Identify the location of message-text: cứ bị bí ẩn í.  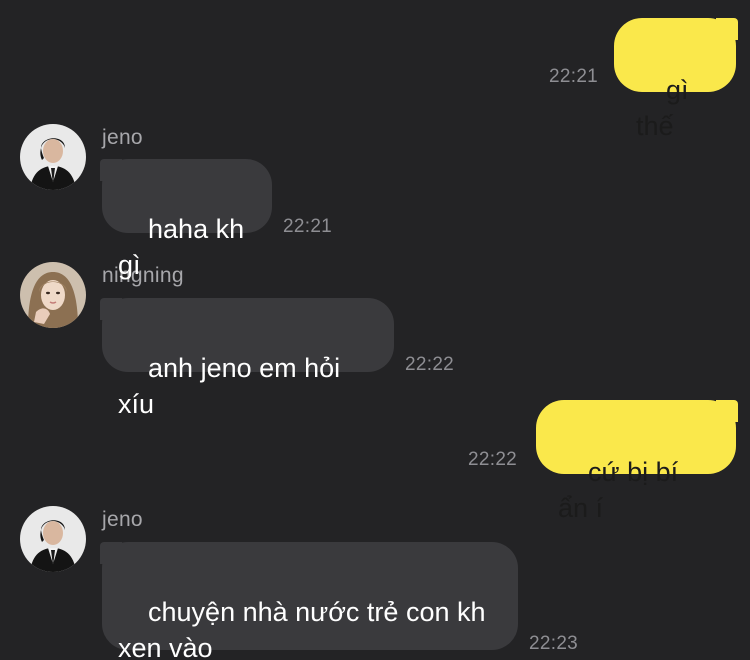
(622, 490).